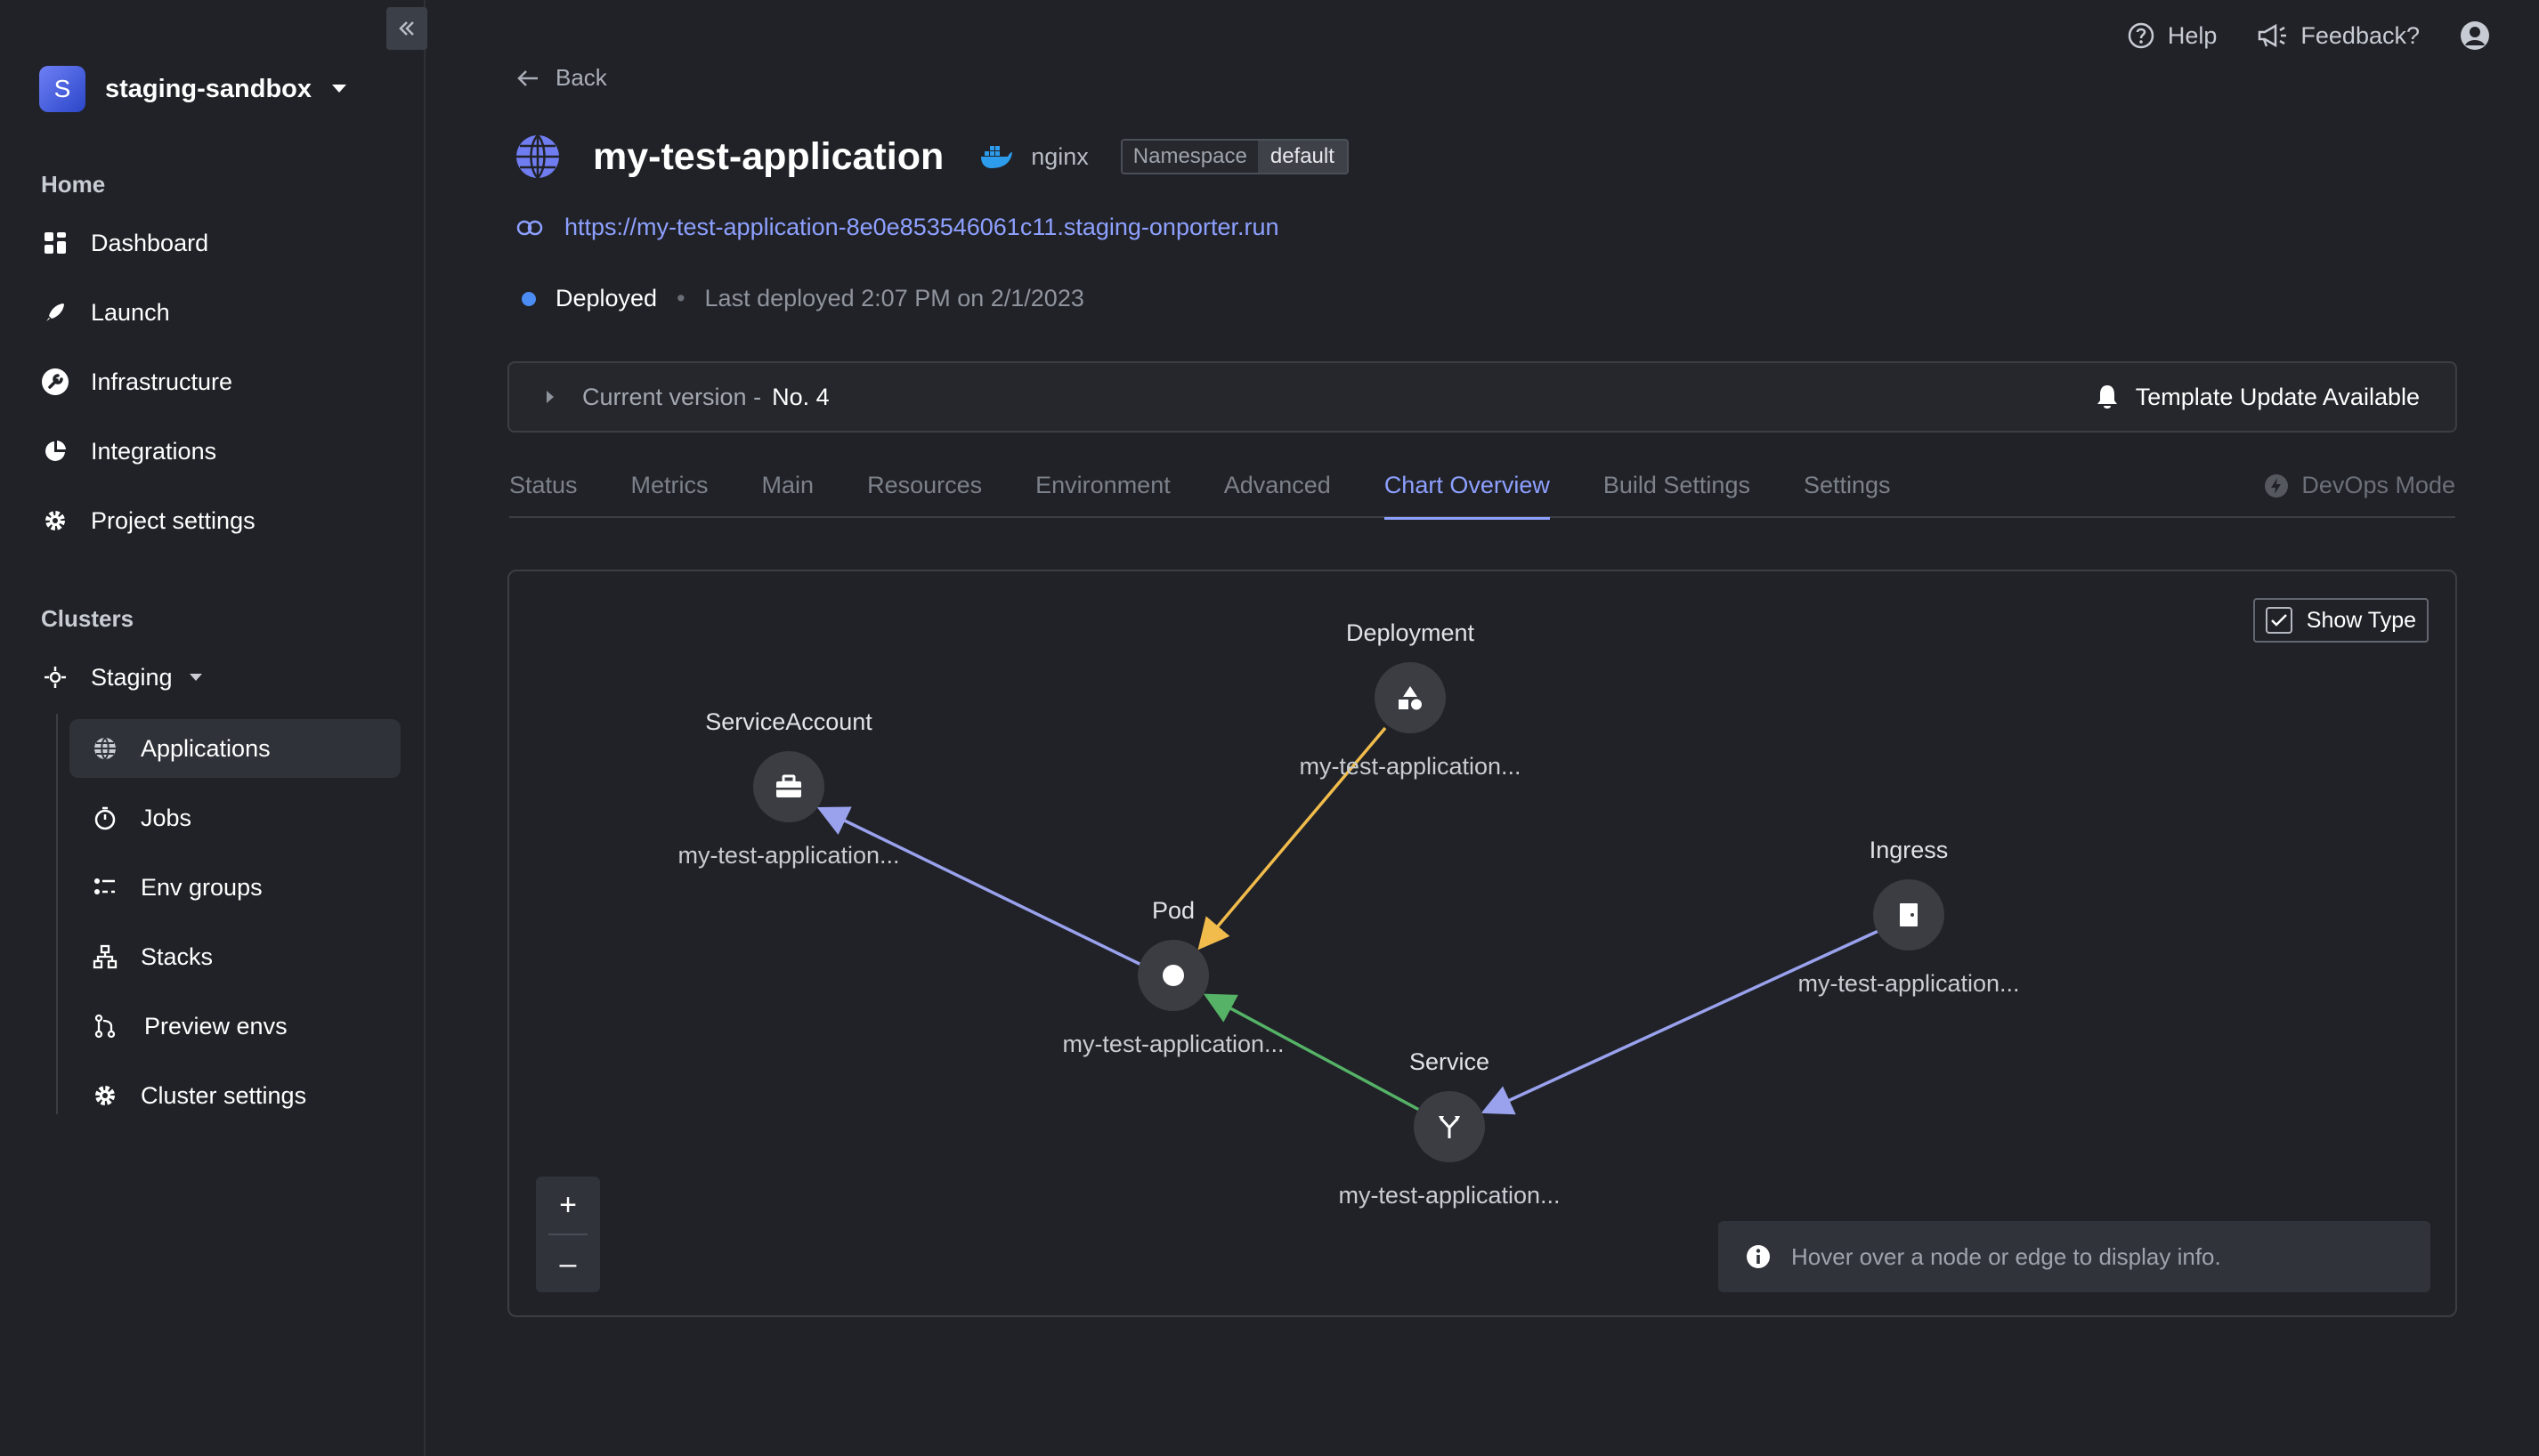  What do you see at coordinates (224, 1095) in the screenshot?
I see `sidebar-item-label: Cluster settings` at bounding box center [224, 1095].